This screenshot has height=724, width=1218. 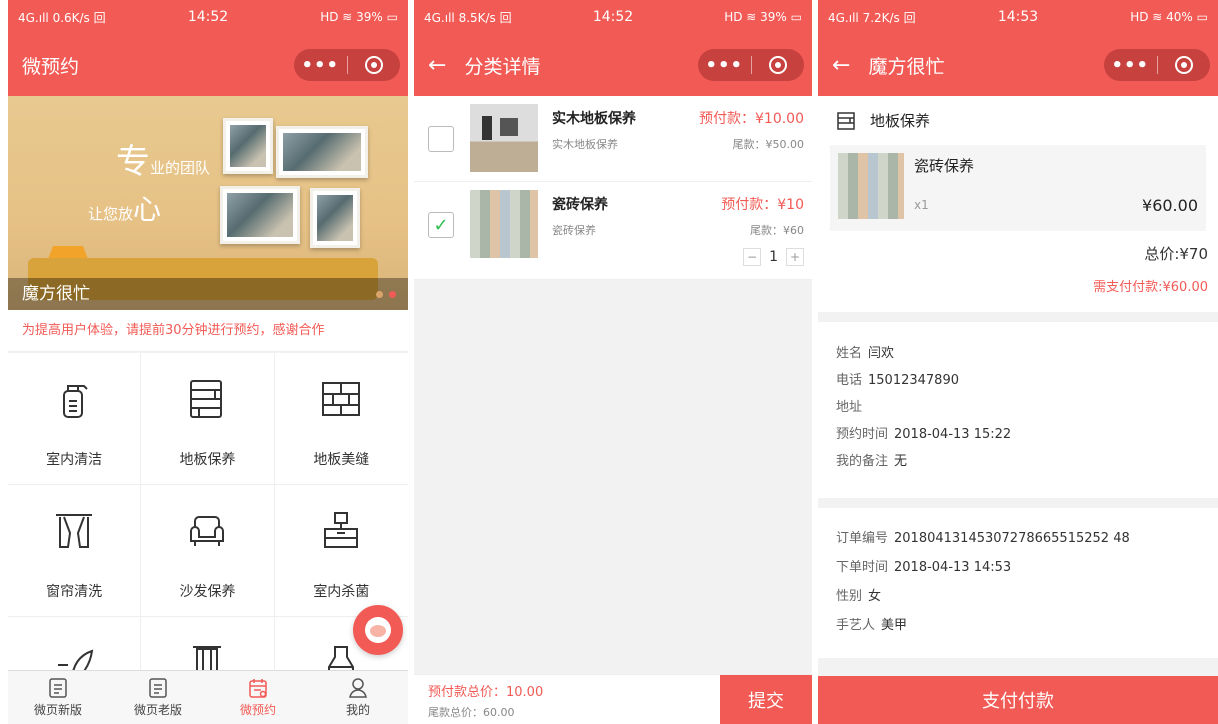 I want to click on banner-slogan-2: 让您放心, so click(x=125, y=209).